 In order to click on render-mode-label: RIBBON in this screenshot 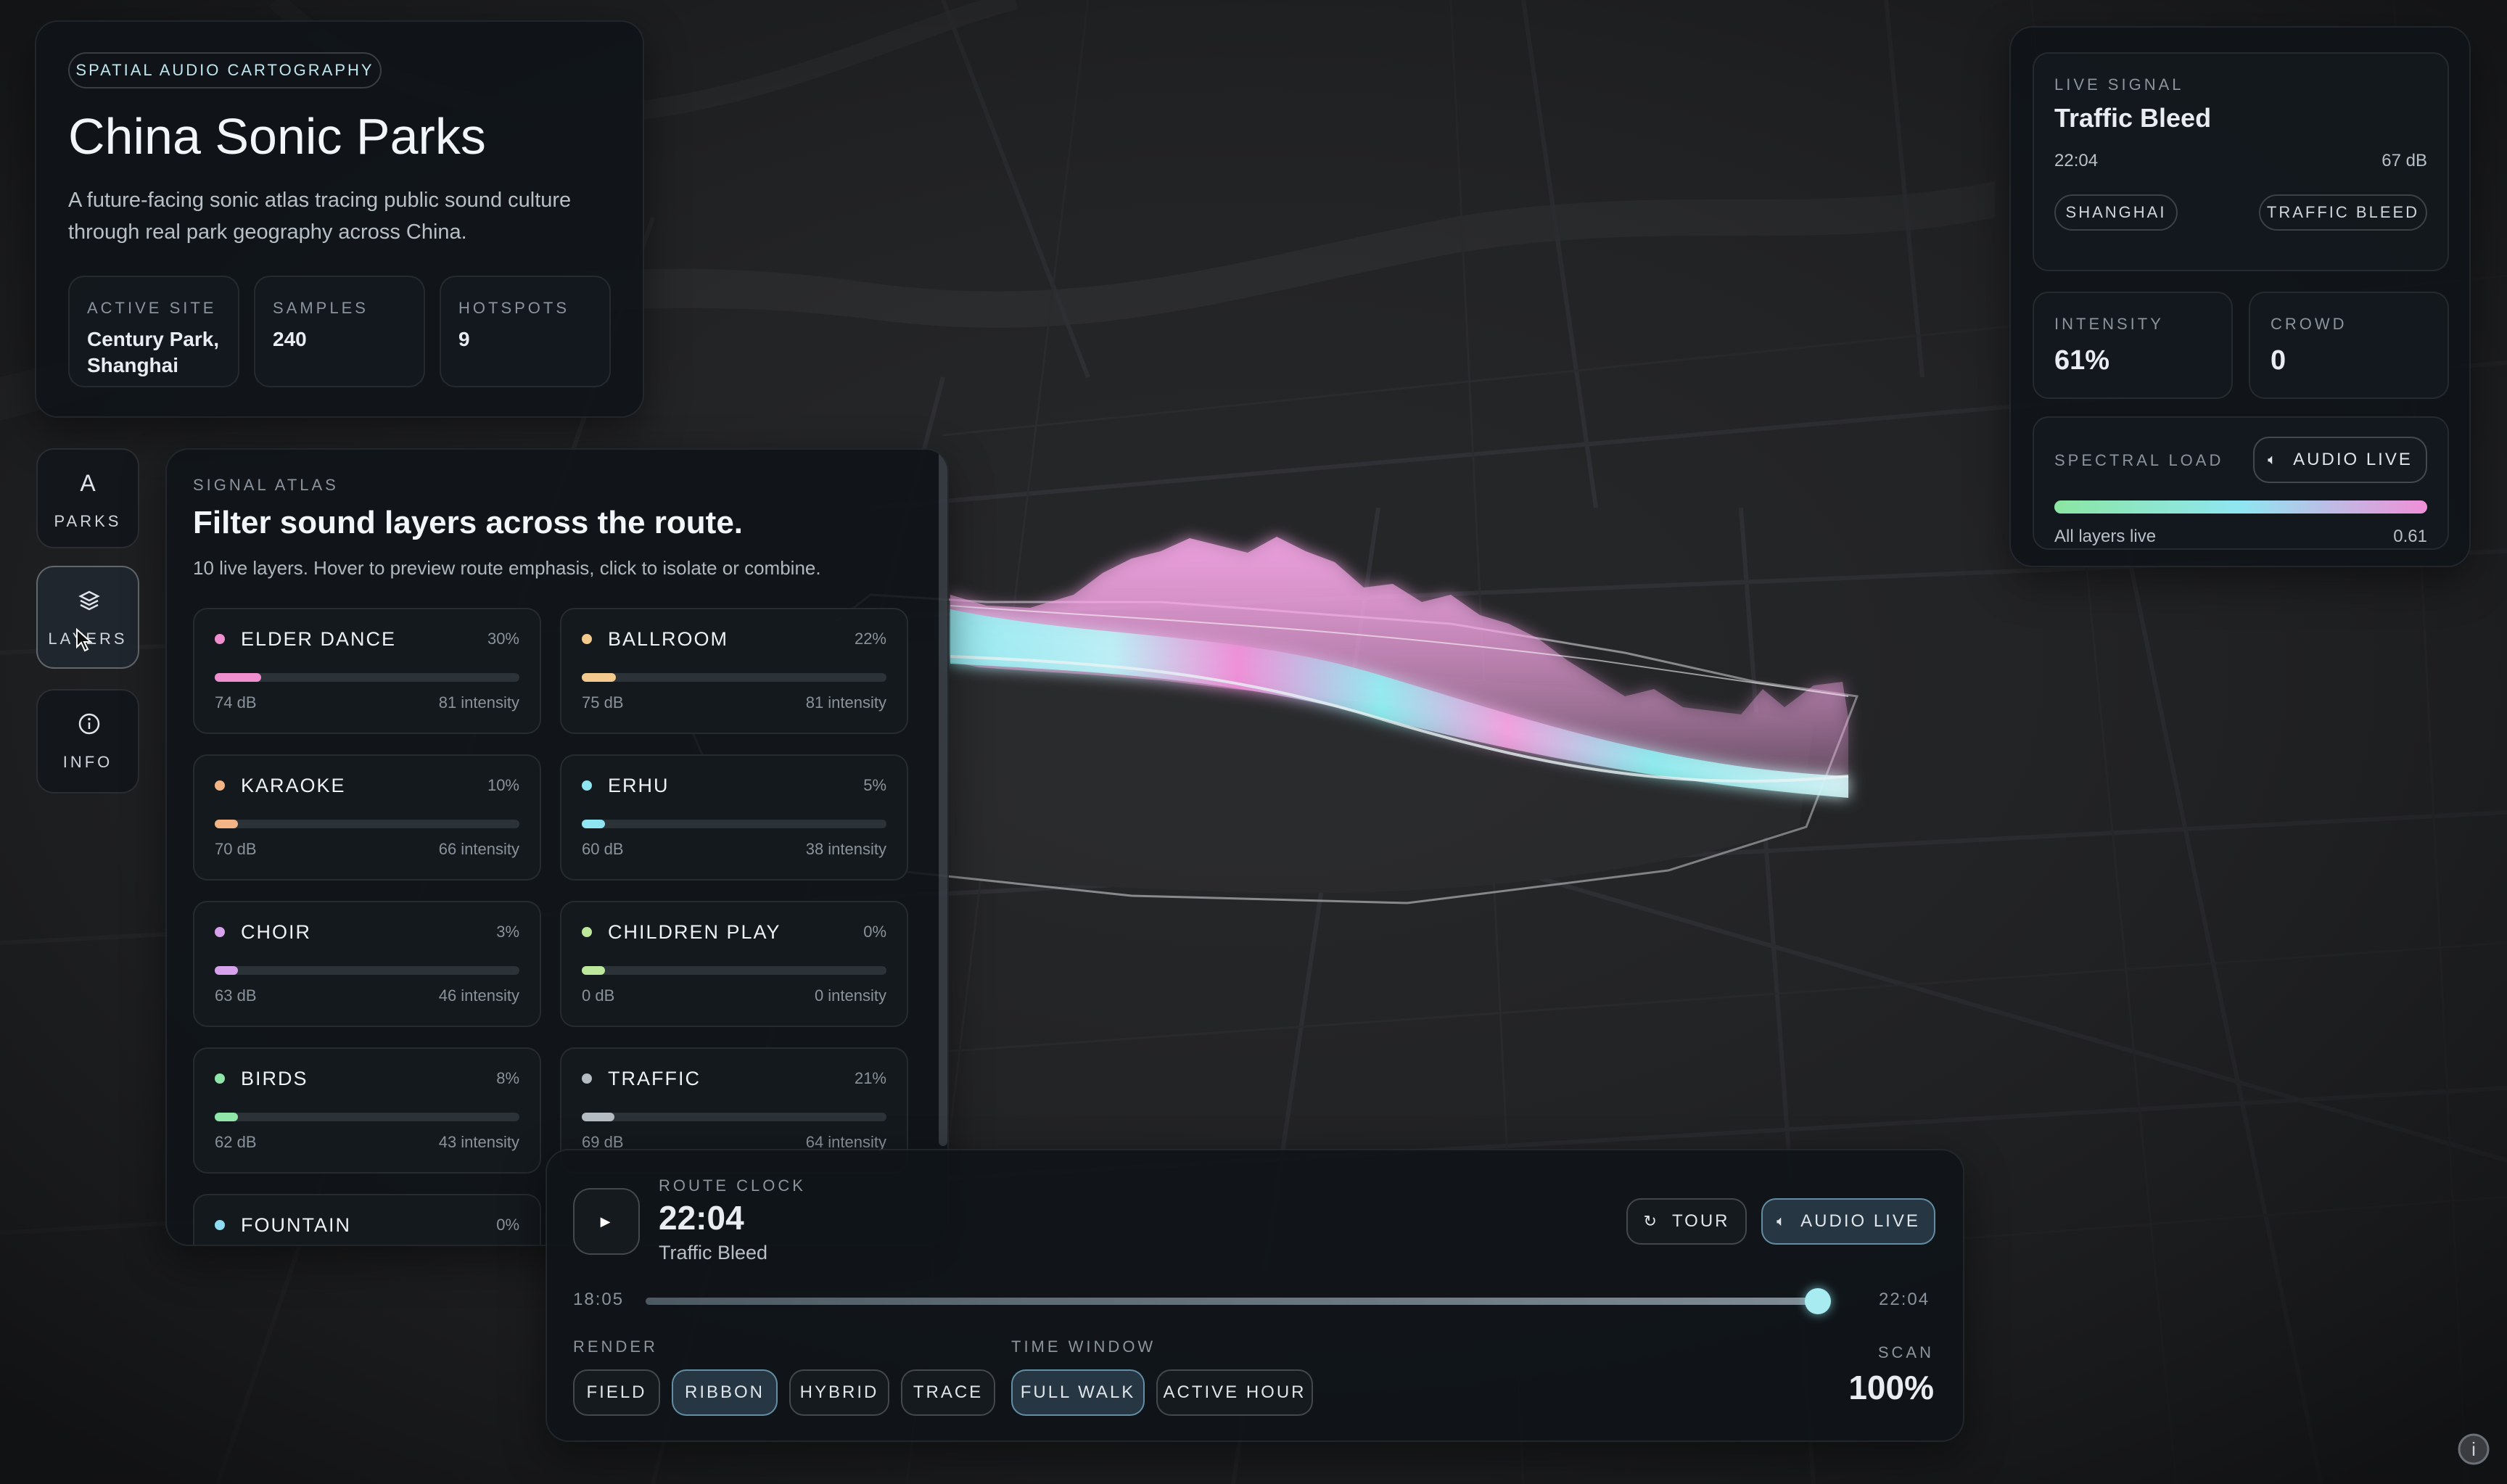, I will do `click(724, 1392)`.